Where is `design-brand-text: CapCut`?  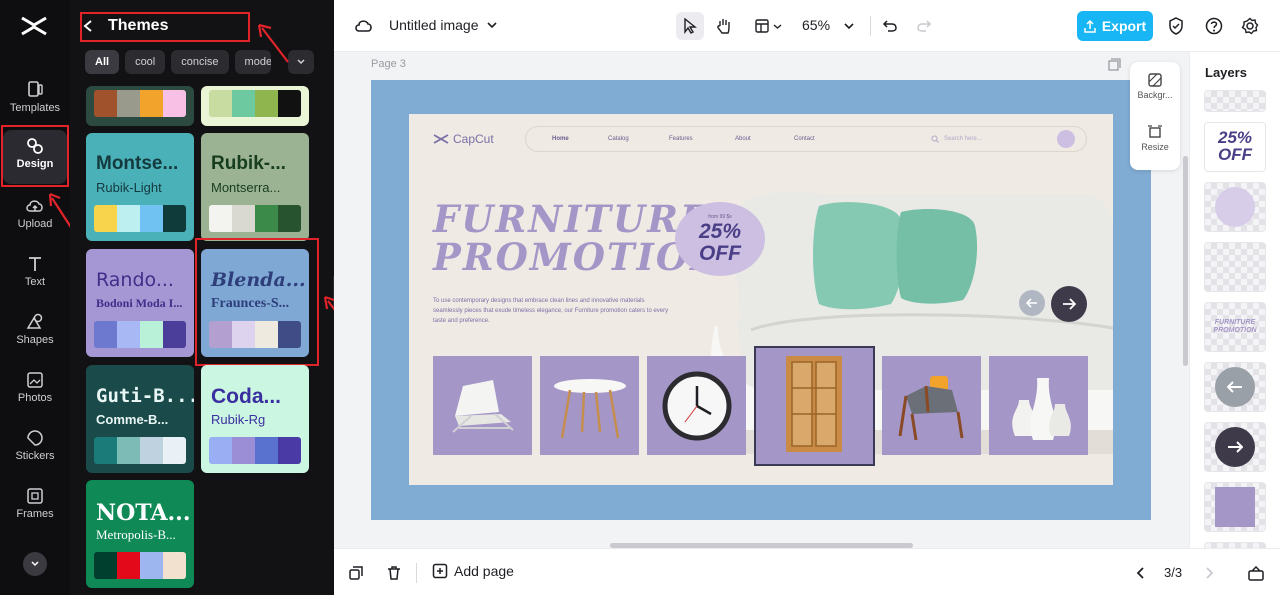
design-brand-text: CapCut is located at coordinates (473, 139).